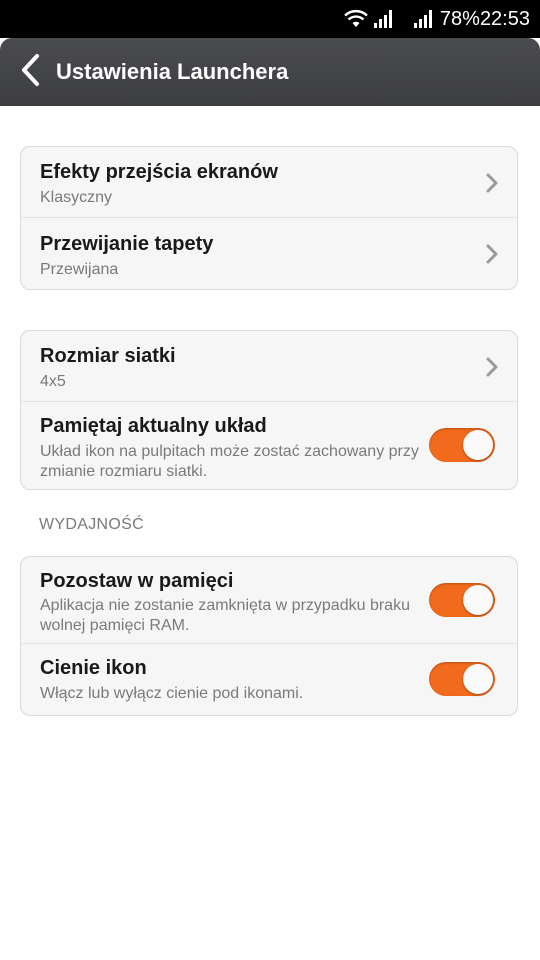 This screenshot has height=960, width=540. Describe the element at coordinates (172, 71) in the screenshot. I see `page-title: Ustawienia Launchera` at that location.